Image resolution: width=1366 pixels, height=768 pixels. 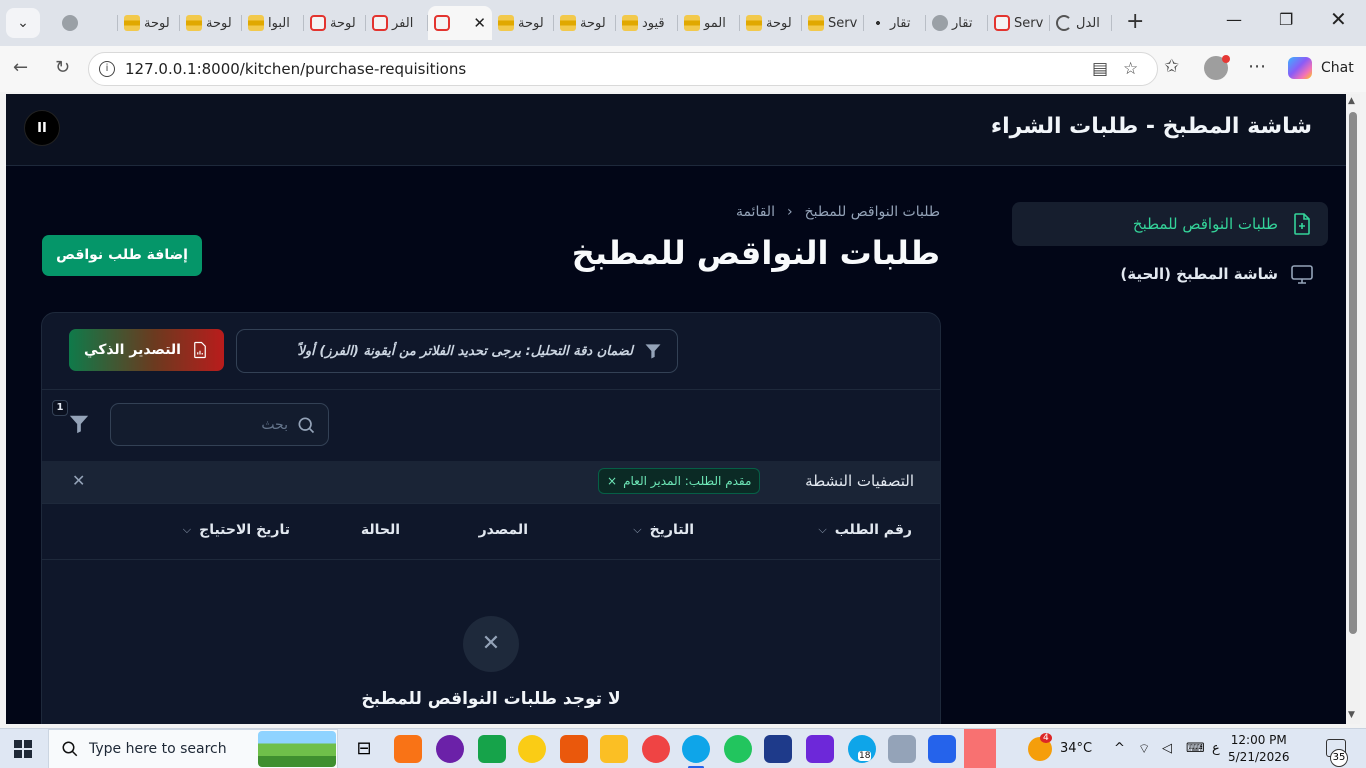 What do you see at coordinates (1144, 749) in the screenshot?
I see `network-icon: ⌔` at bounding box center [1144, 749].